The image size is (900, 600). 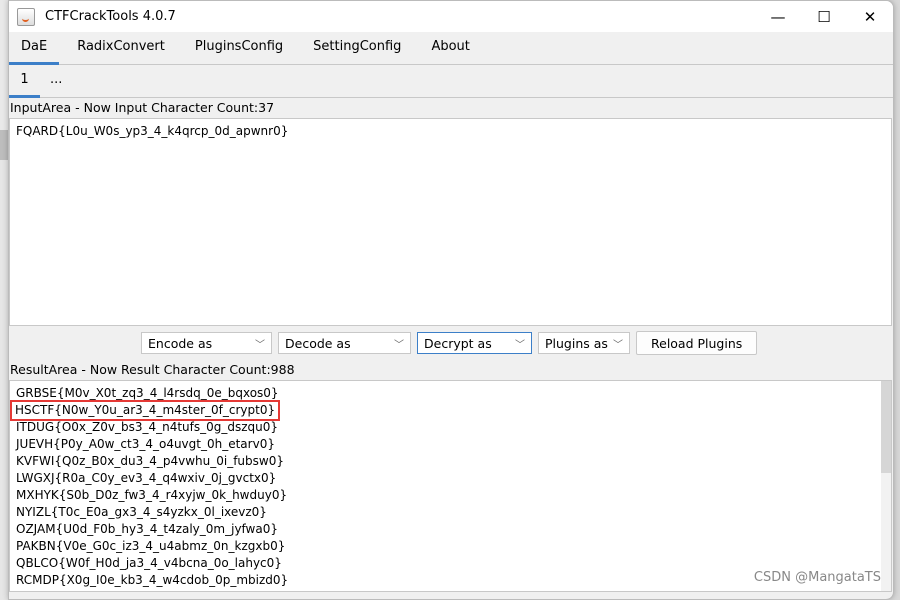 What do you see at coordinates (141, 512) in the screenshot?
I see `result-line: NYIZL{T0c_E0a_gx3_4_s4yzkx_0l_ixevz0}` at bounding box center [141, 512].